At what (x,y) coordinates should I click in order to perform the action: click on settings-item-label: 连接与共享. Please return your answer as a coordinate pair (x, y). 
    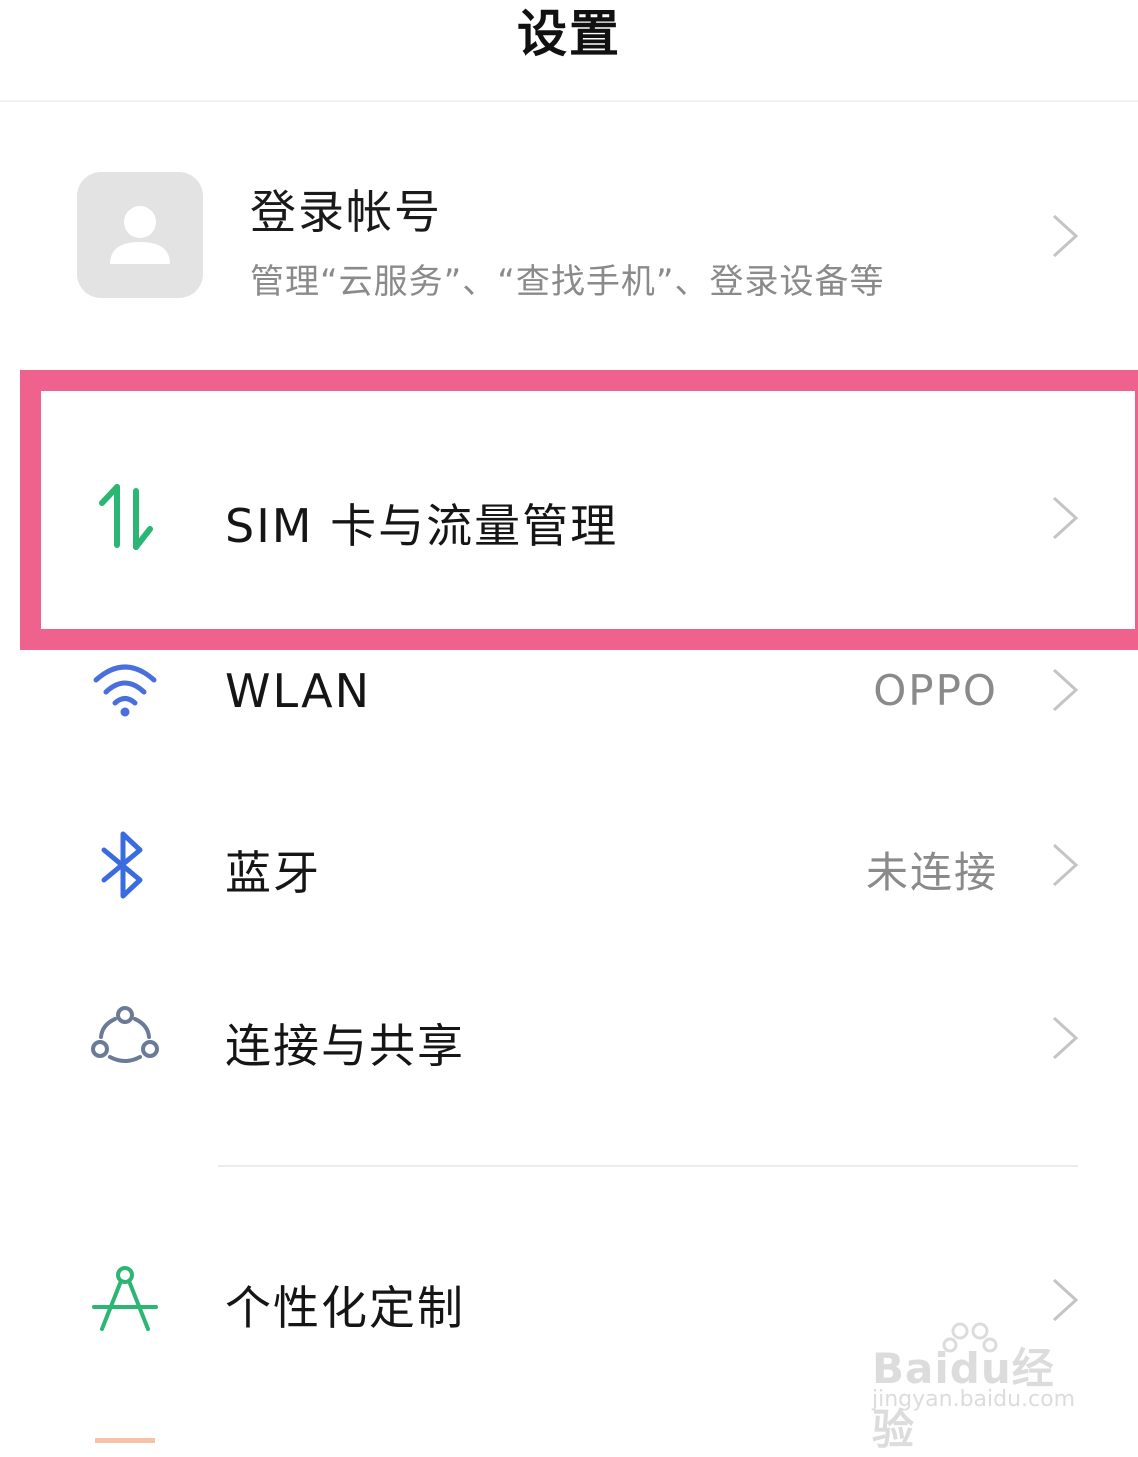
    Looking at the image, I should click on (345, 1046).